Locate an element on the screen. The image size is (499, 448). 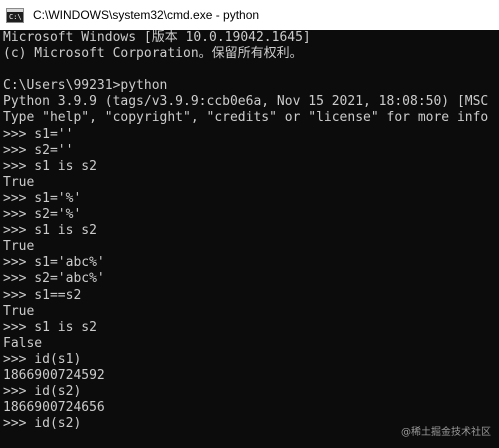
console-line: Microsoft Windows [版本 10.0.19042.1645] is located at coordinates (157, 37).